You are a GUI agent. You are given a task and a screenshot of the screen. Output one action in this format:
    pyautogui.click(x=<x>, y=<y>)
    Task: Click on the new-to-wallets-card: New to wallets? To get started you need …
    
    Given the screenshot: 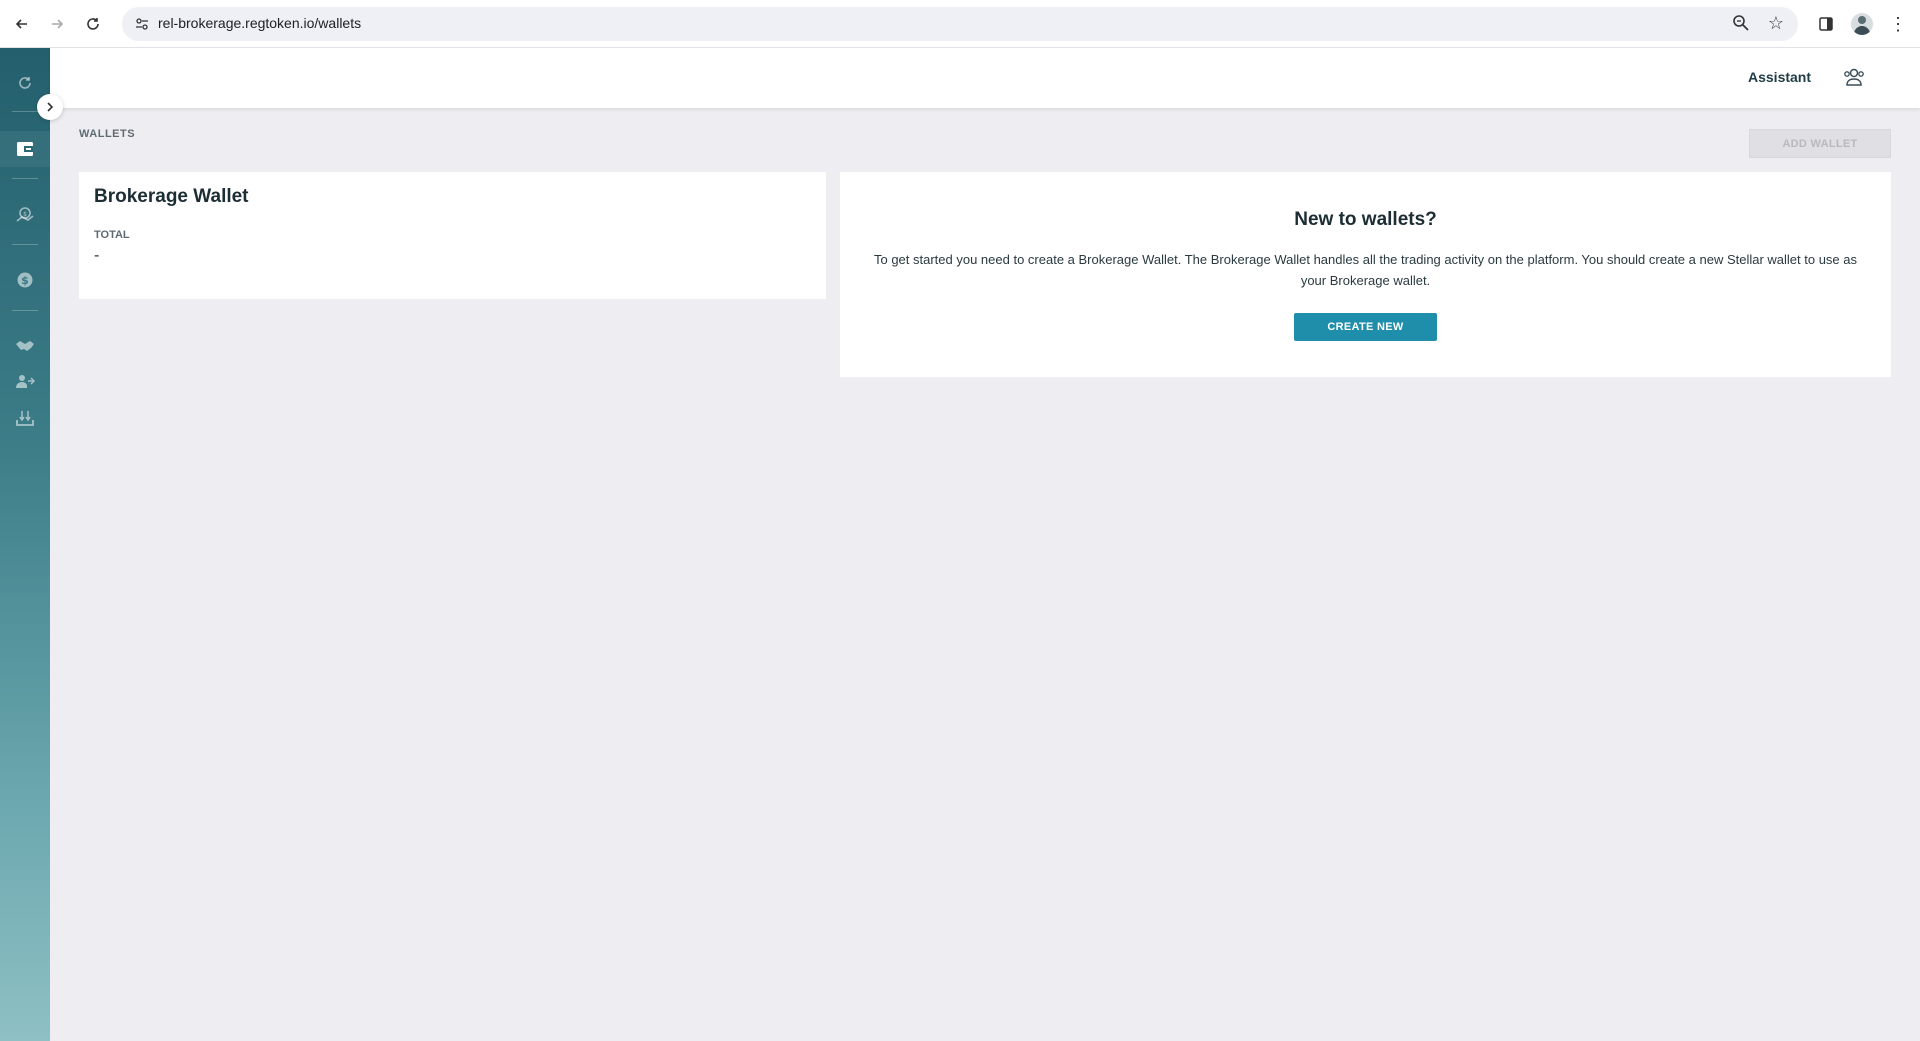 What is the action you would take?
    pyautogui.click(x=1365, y=274)
    